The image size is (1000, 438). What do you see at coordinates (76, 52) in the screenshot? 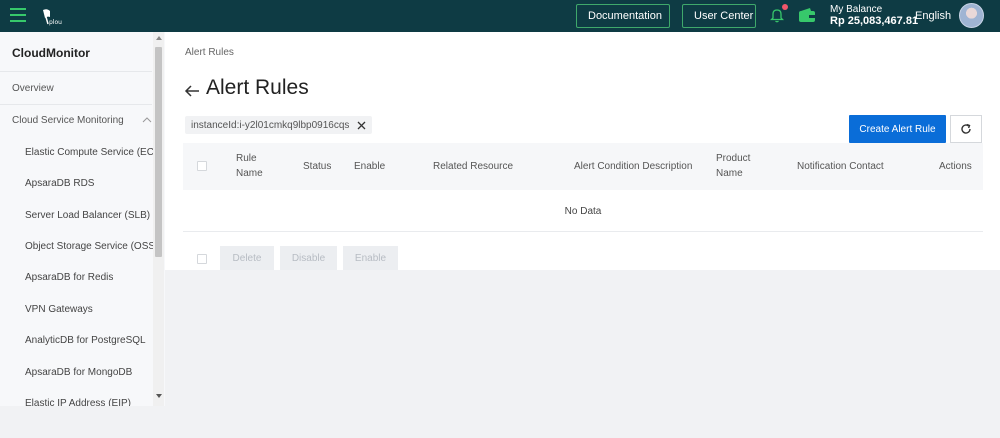
I see `sidebar-title: CloudMonitor` at bounding box center [76, 52].